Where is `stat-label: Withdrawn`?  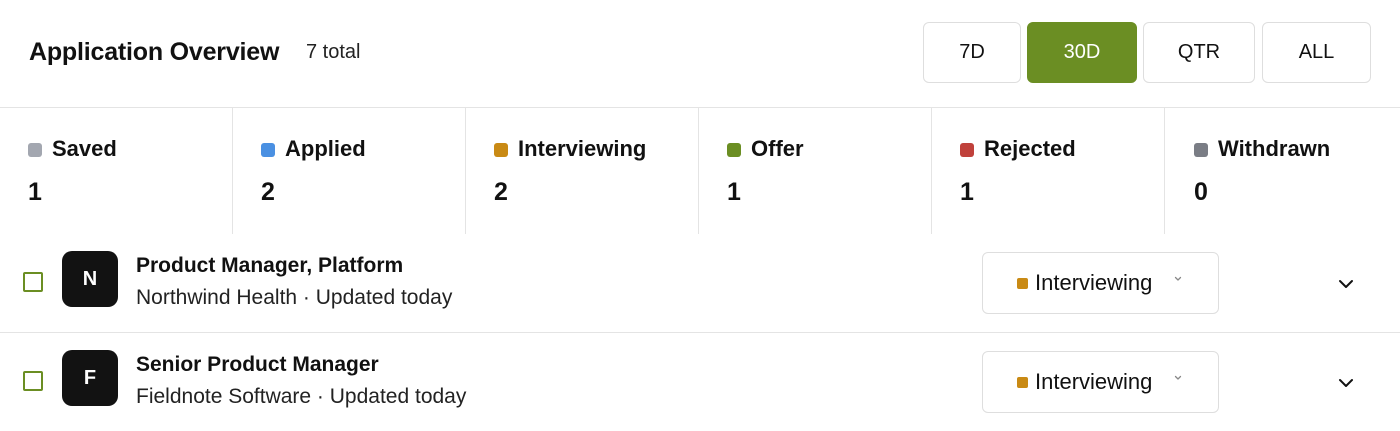 stat-label: Withdrawn is located at coordinates (1274, 148).